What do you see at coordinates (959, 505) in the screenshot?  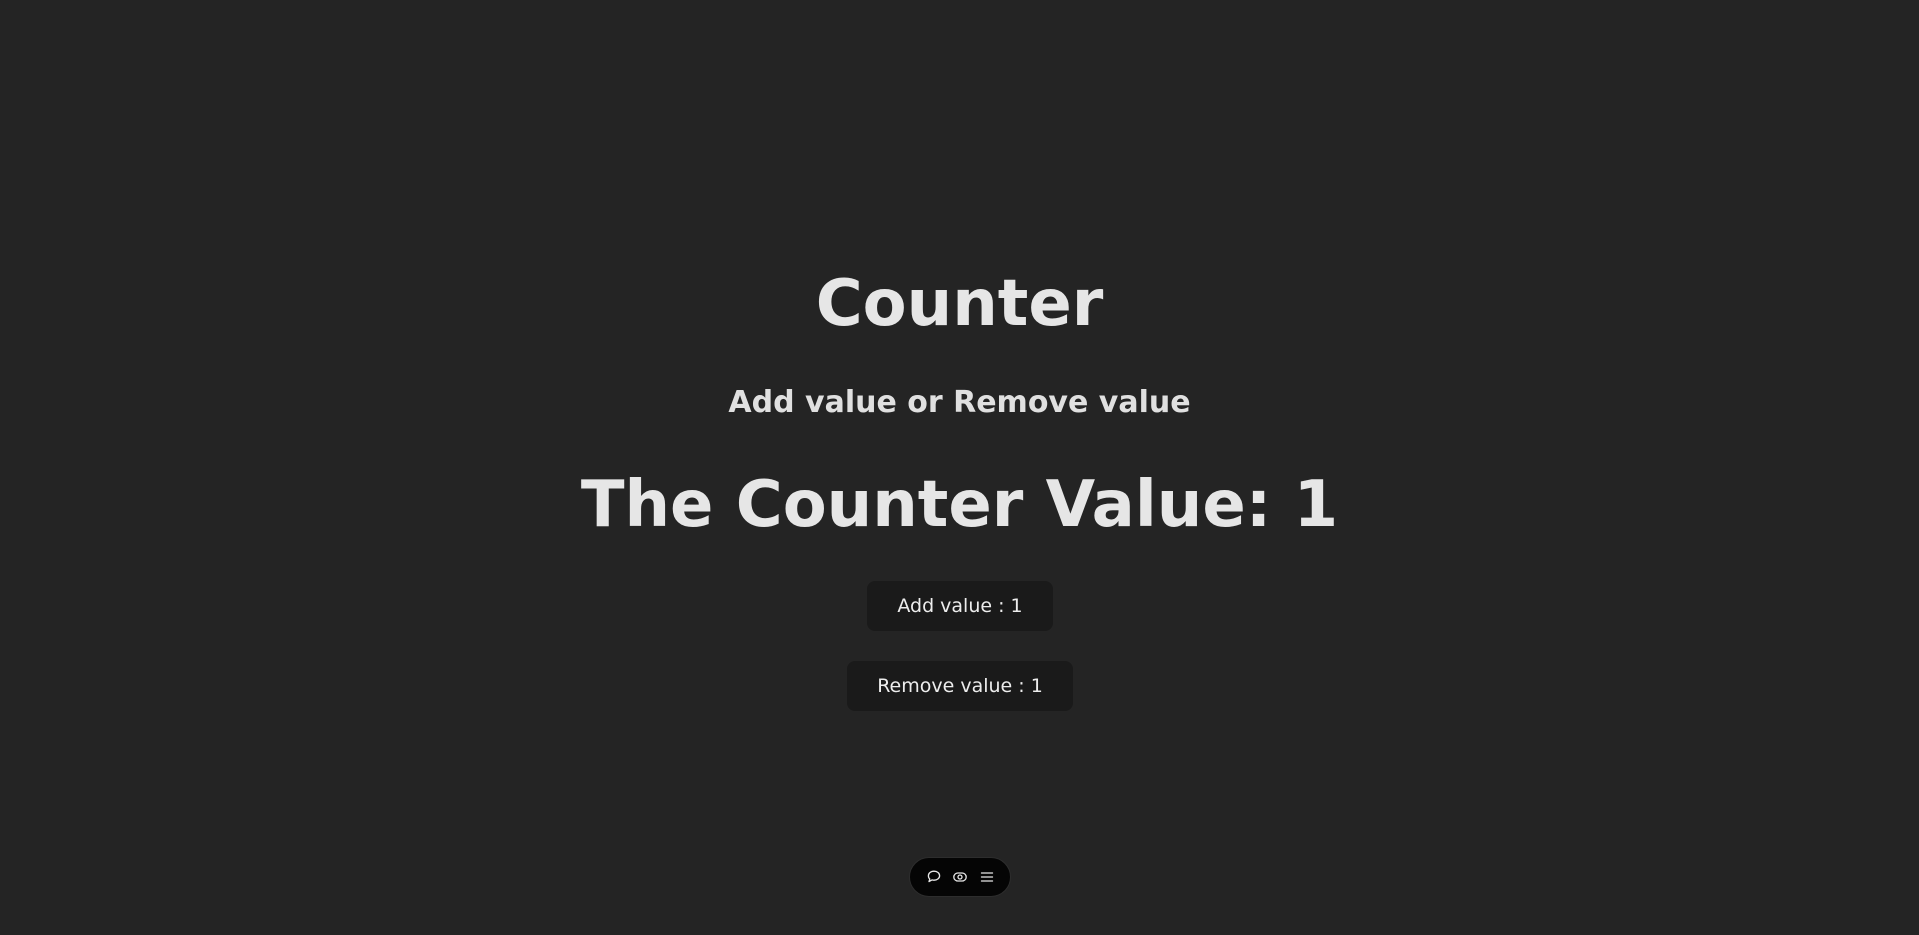 I see `counter-value-heading: The Counter Value: 1` at bounding box center [959, 505].